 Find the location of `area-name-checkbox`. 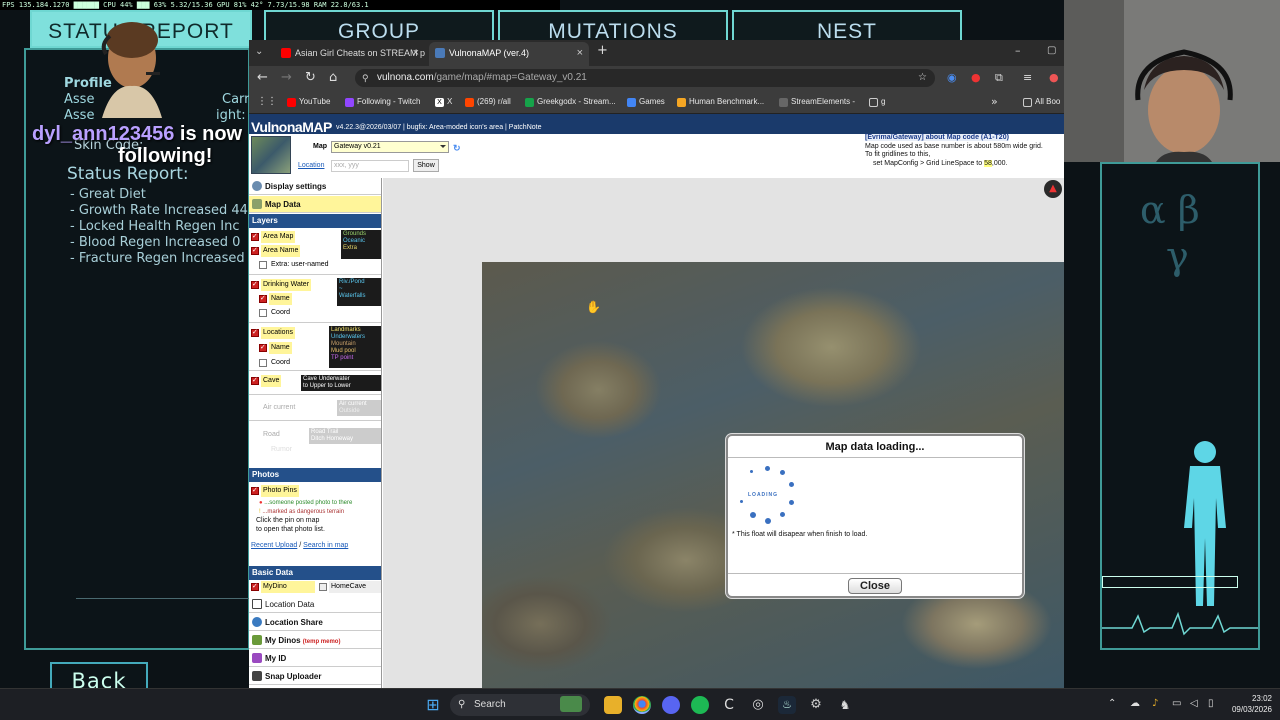

area-name-checkbox is located at coordinates (255, 250).